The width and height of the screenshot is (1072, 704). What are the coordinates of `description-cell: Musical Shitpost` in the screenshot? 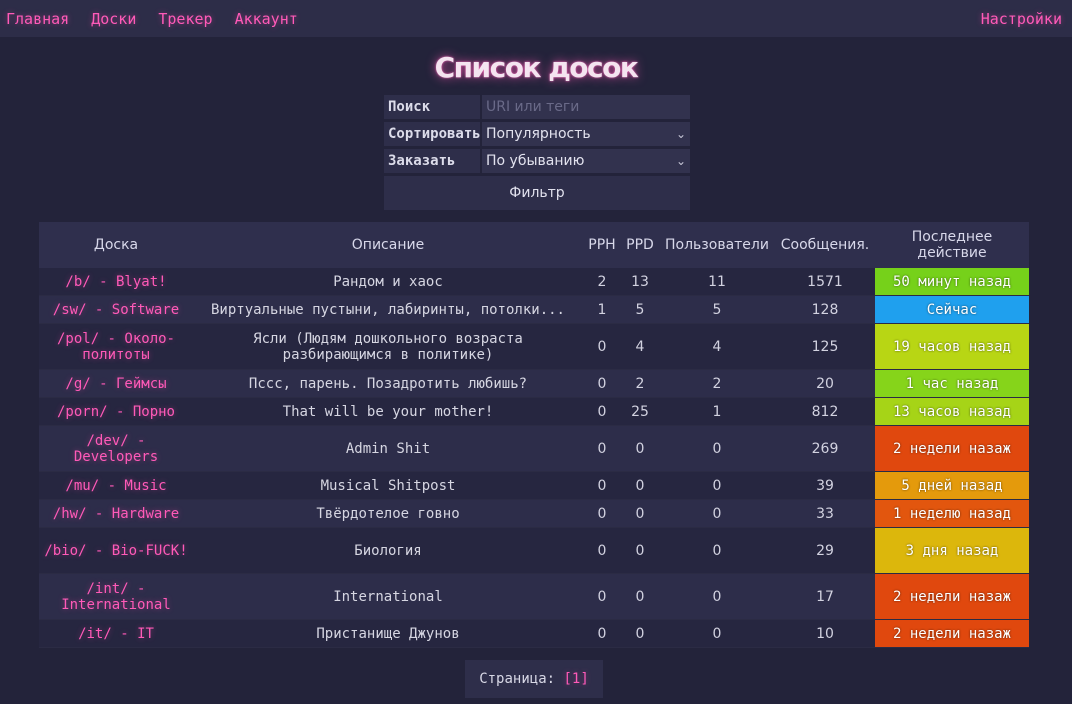 It's located at (388, 486).